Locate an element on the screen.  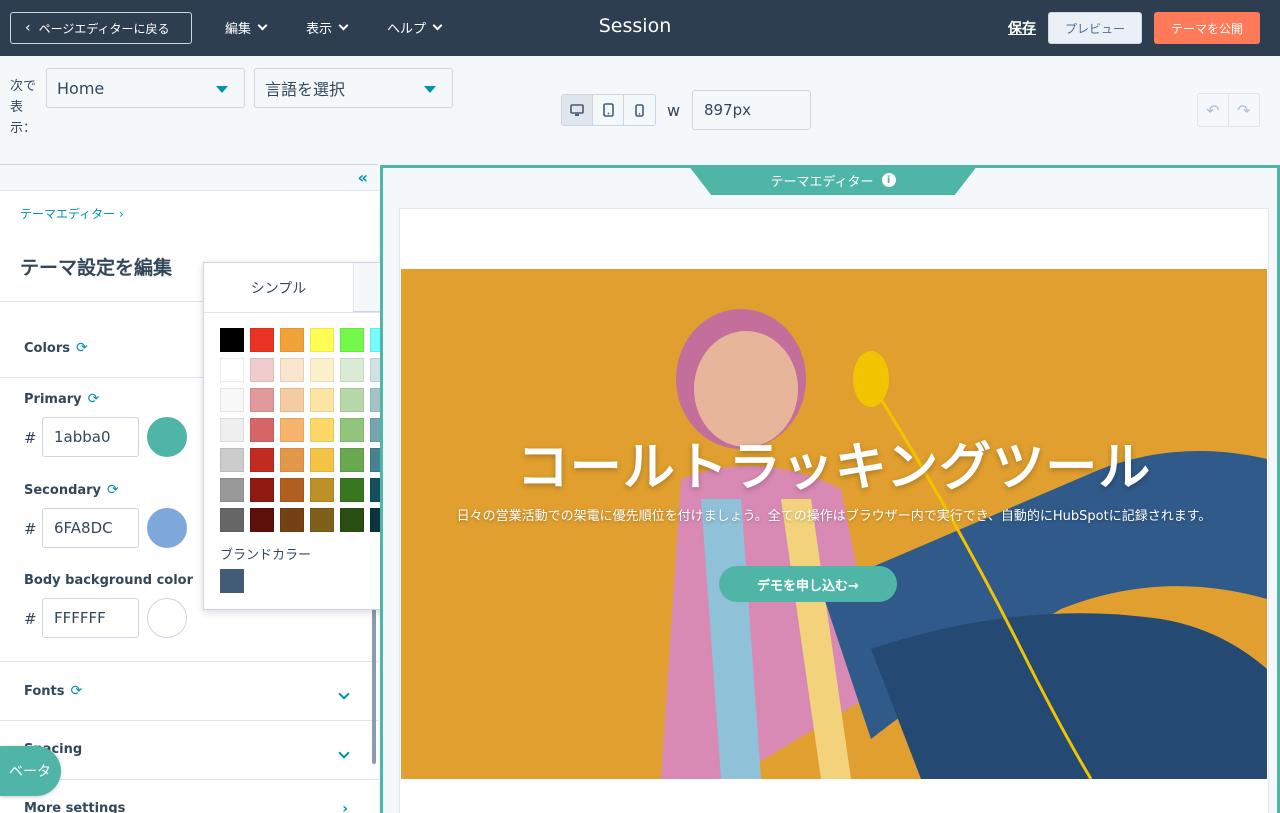
theme-editor-tab: テーマエディター i is located at coordinates (833, 181).